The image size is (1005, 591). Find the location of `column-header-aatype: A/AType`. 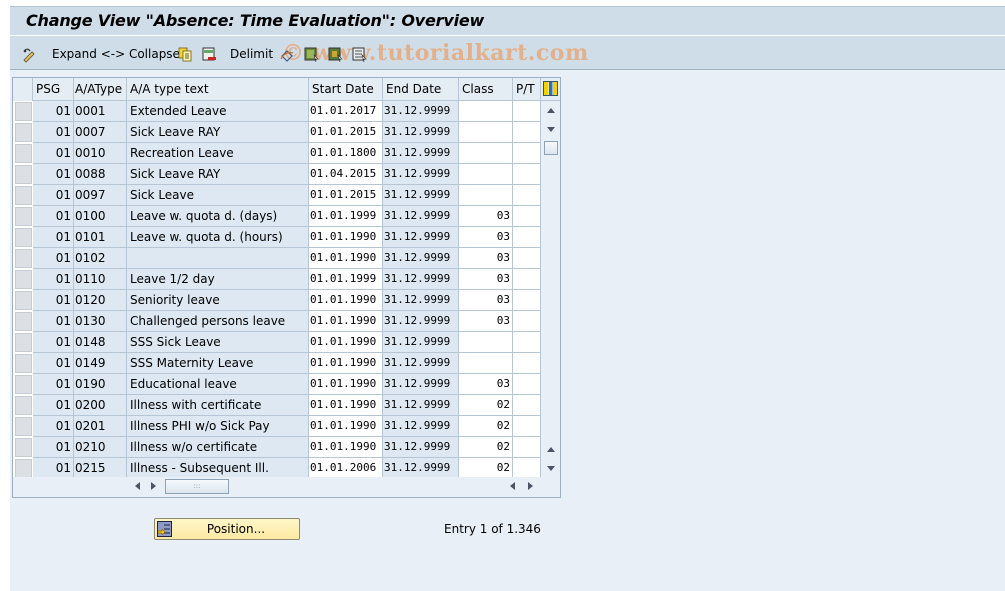

column-header-aatype: A/AType is located at coordinates (100, 89).